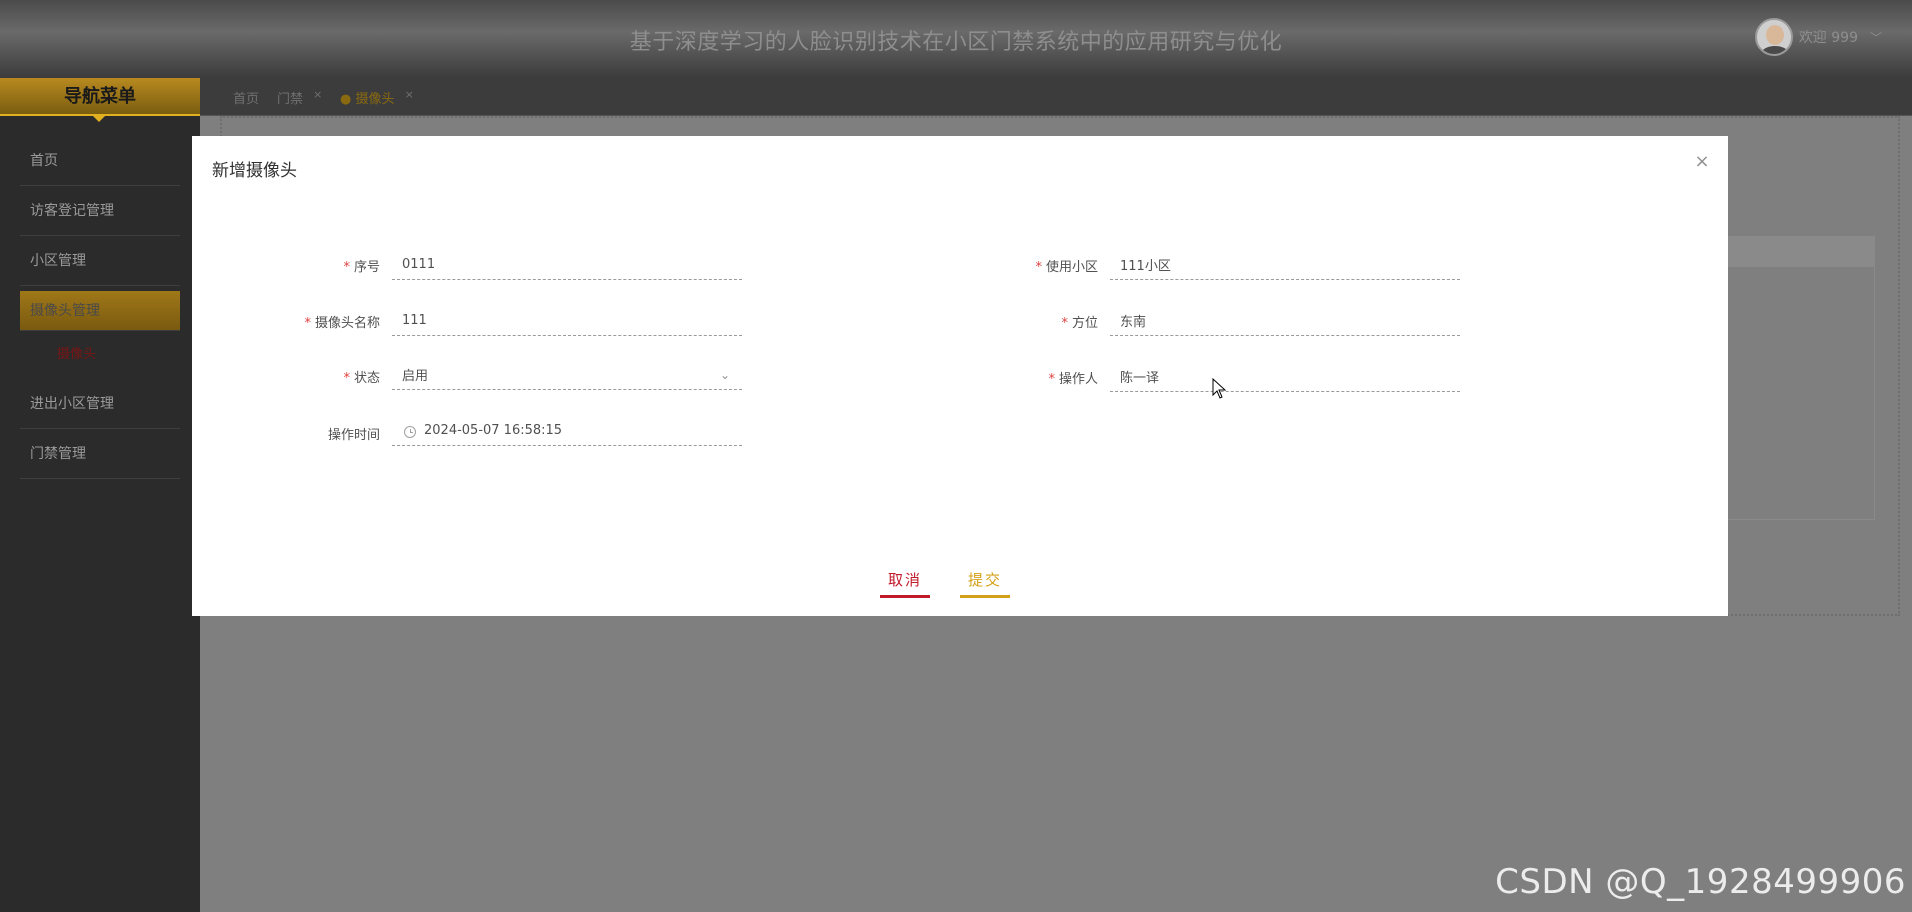  I want to click on tab-home: 首页, so click(246, 97).